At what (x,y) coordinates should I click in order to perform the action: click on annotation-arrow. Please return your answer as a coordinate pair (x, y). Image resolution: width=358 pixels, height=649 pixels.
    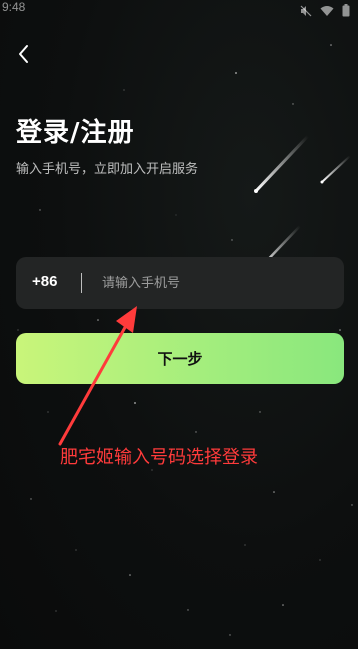
    Looking at the image, I should click on (97, 376).